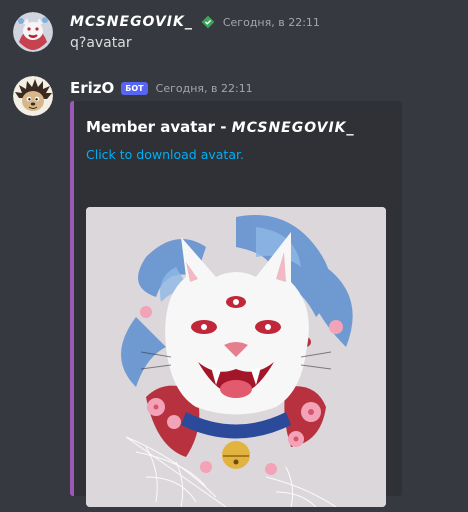 The height and width of the screenshot is (512, 468). I want to click on embed-title-prefix: Member avatar -, so click(159, 127).